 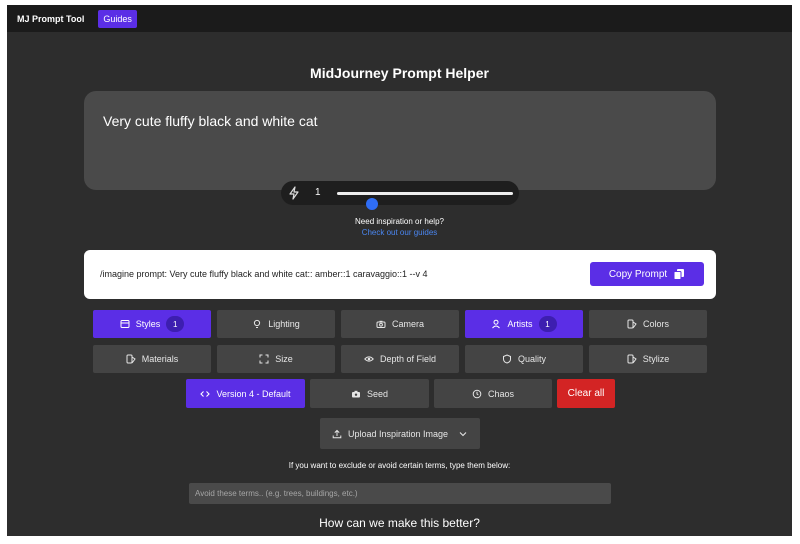 What do you see at coordinates (496, 324) in the screenshot?
I see `user-icon` at bounding box center [496, 324].